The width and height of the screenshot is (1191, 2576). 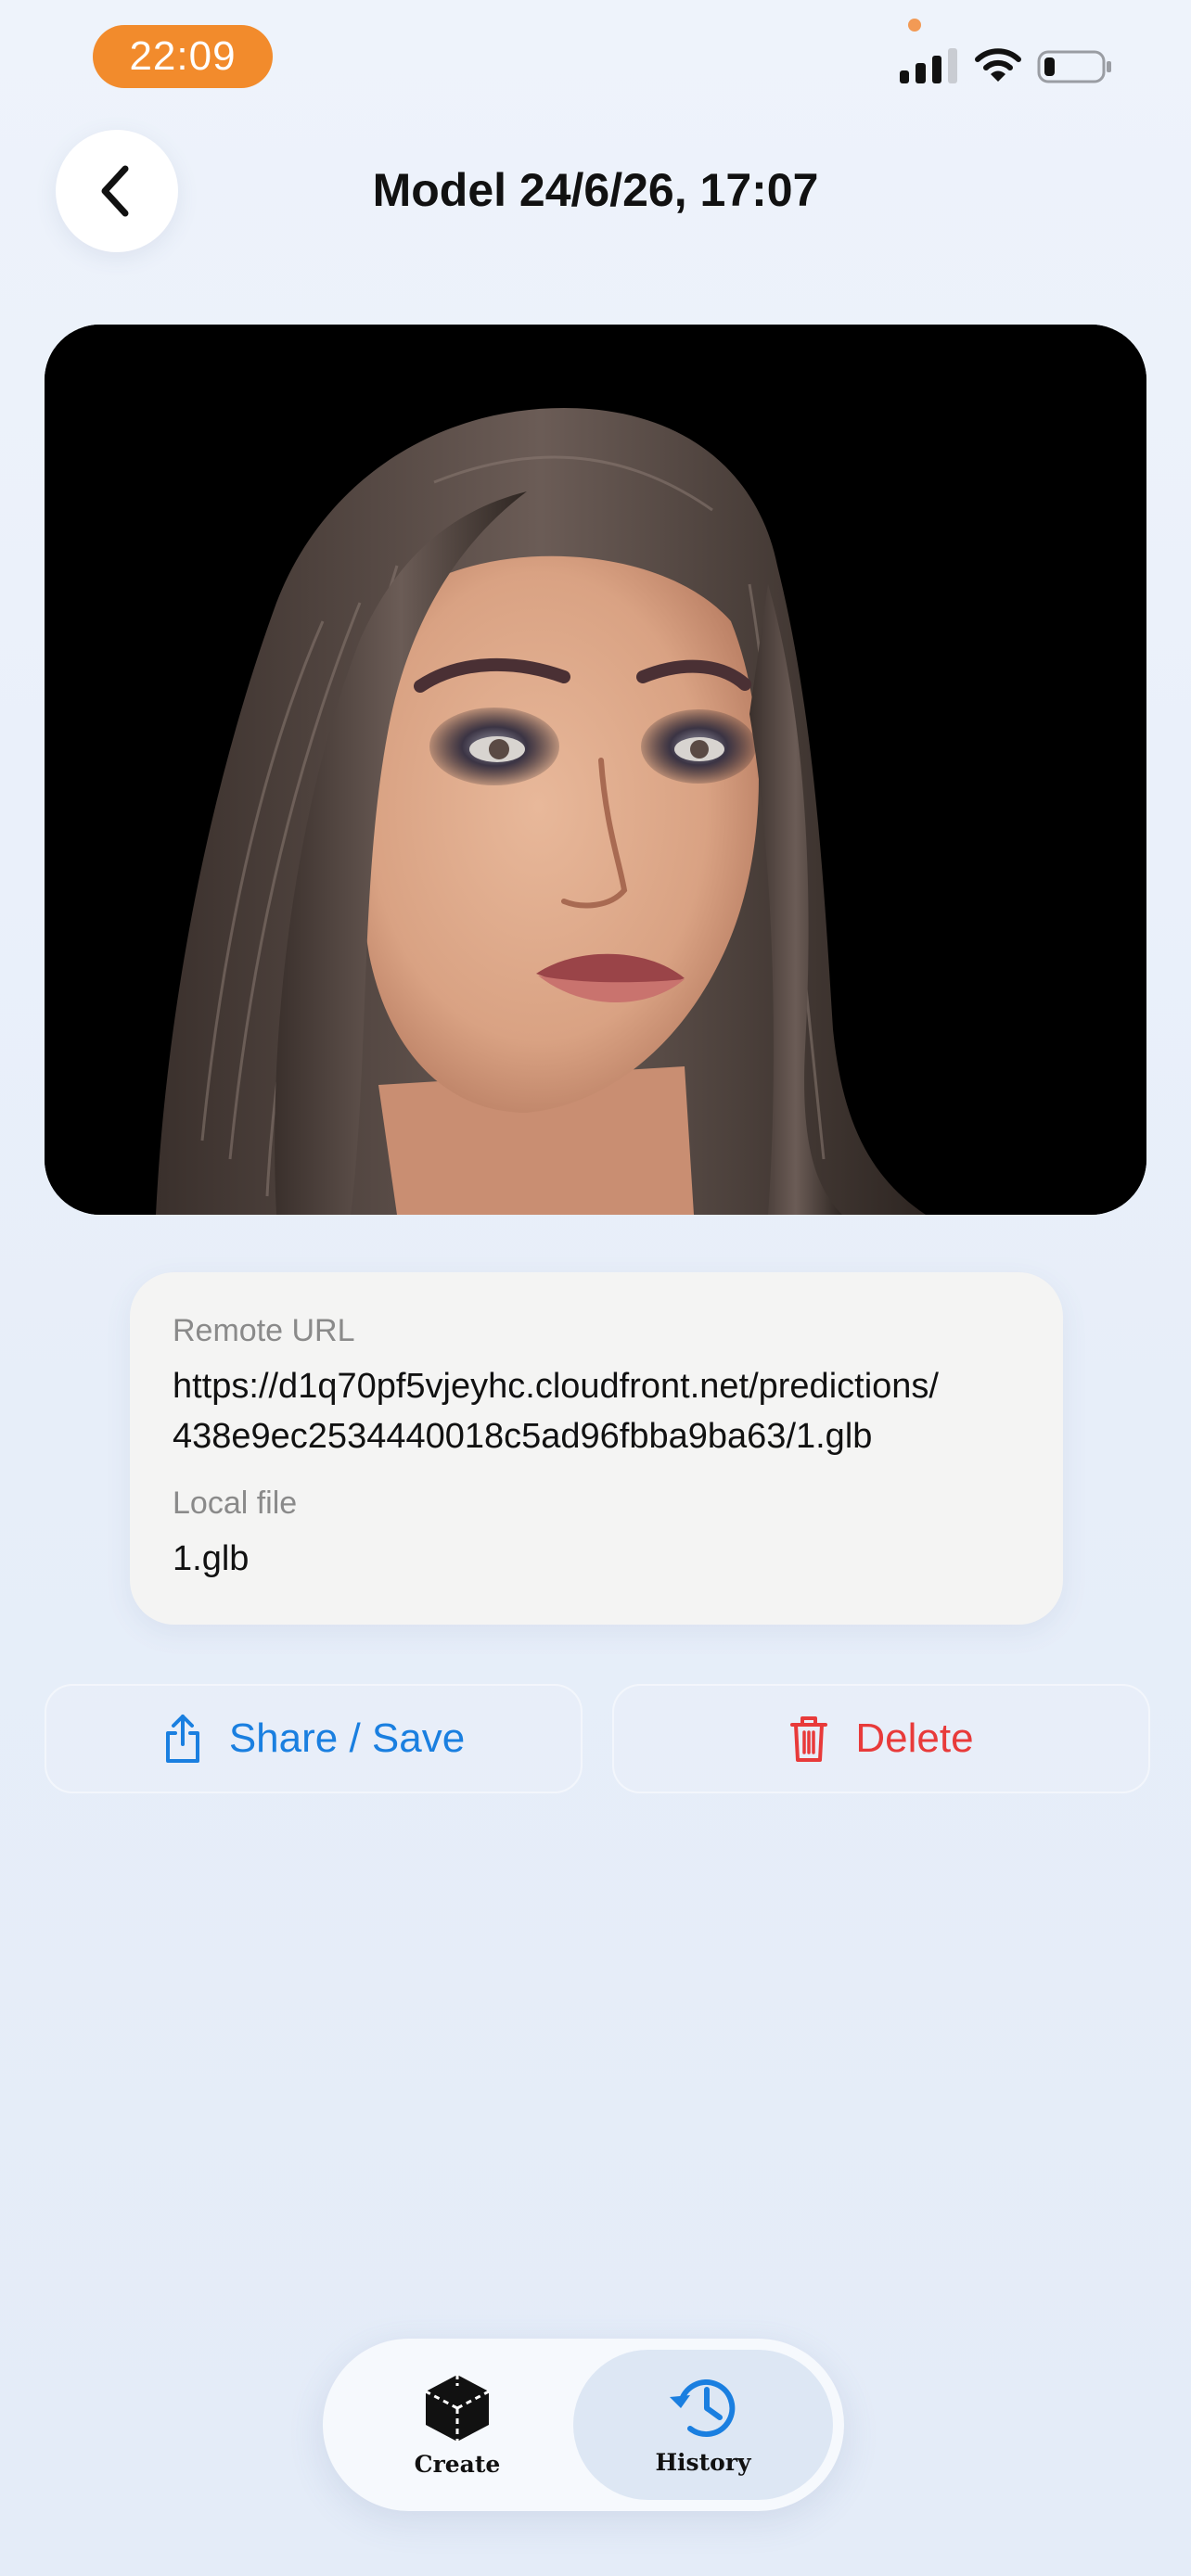 I want to click on share-save-button: Share / Save, so click(x=314, y=1739).